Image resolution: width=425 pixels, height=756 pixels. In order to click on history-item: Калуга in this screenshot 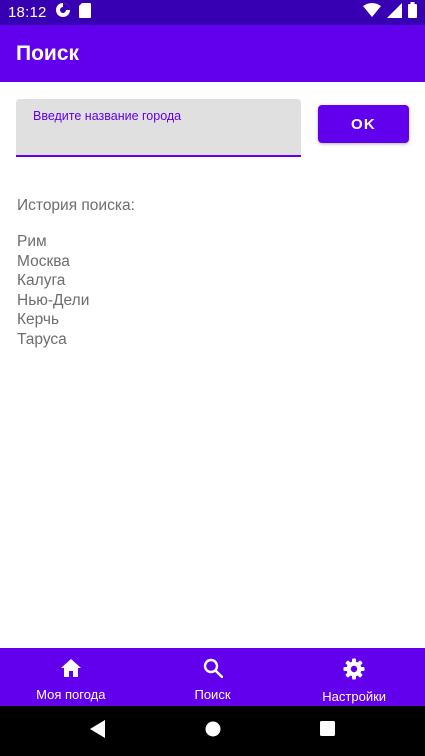, I will do `click(53, 281)`.